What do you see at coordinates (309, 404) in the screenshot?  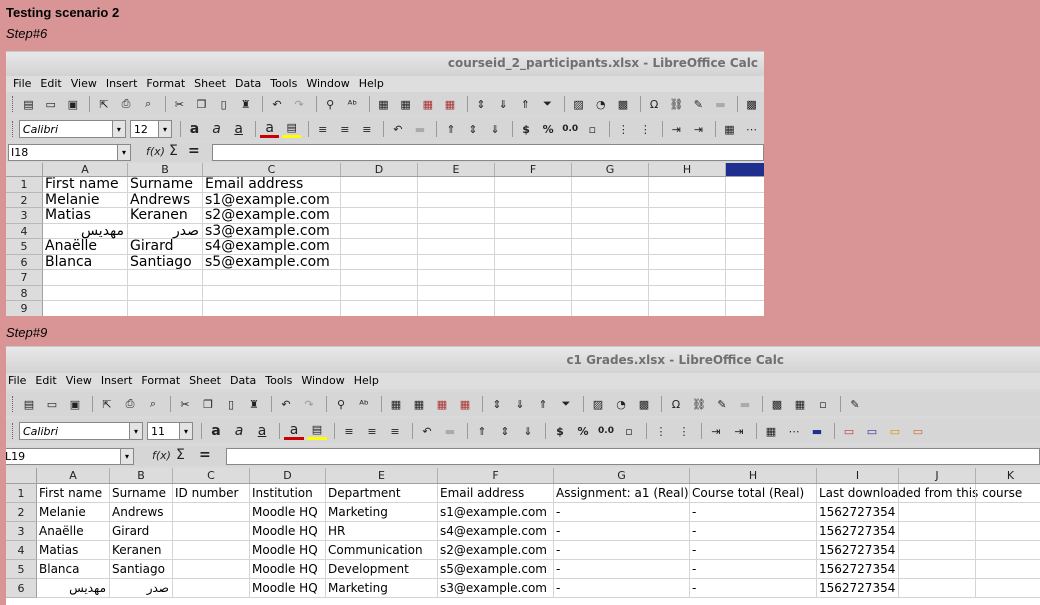 I see `redo-icon: ↷` at bounding box center [309, 404].